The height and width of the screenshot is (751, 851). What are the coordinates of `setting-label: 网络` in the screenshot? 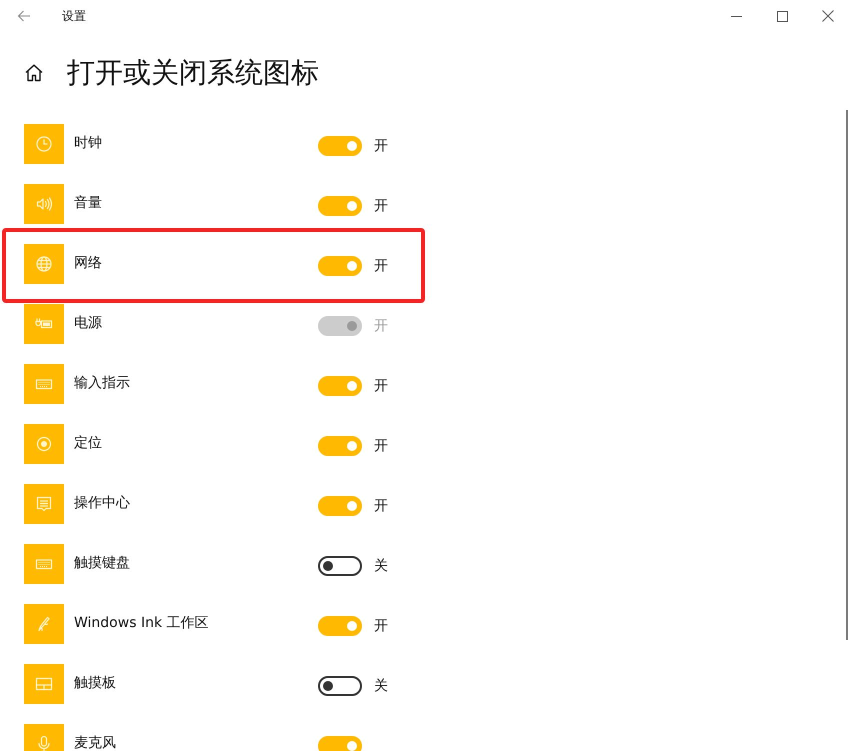 It's located at (88, 263).